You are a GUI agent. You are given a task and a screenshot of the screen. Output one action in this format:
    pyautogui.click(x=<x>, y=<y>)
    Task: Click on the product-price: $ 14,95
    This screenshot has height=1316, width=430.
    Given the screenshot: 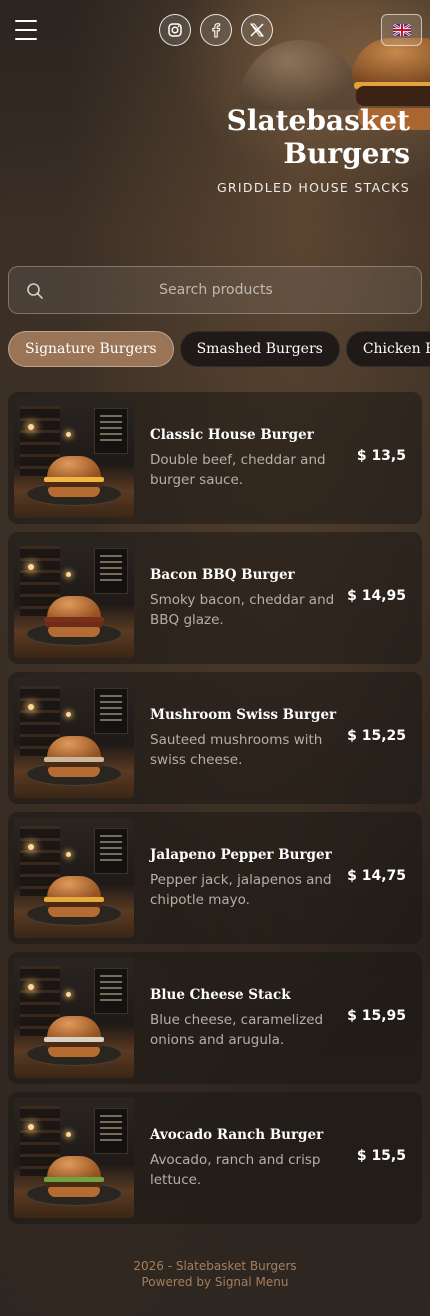 What is the action you would take?
    pyautogui.click(x=376, y=596)
    